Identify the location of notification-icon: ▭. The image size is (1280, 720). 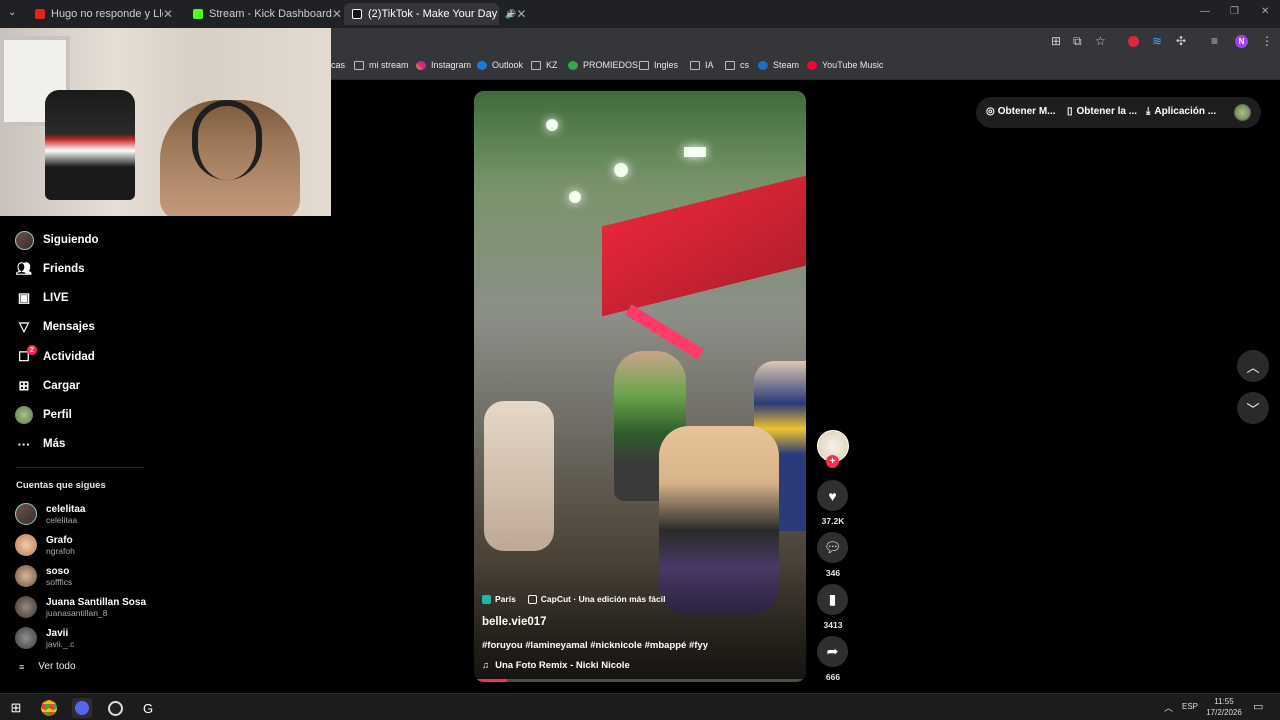
(1258, 706).